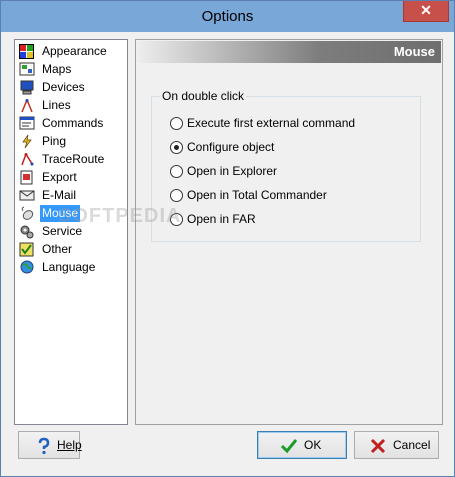 This screenshot has width=455, height=477. I want to click on tree-label: Commands, so click(73, 123).